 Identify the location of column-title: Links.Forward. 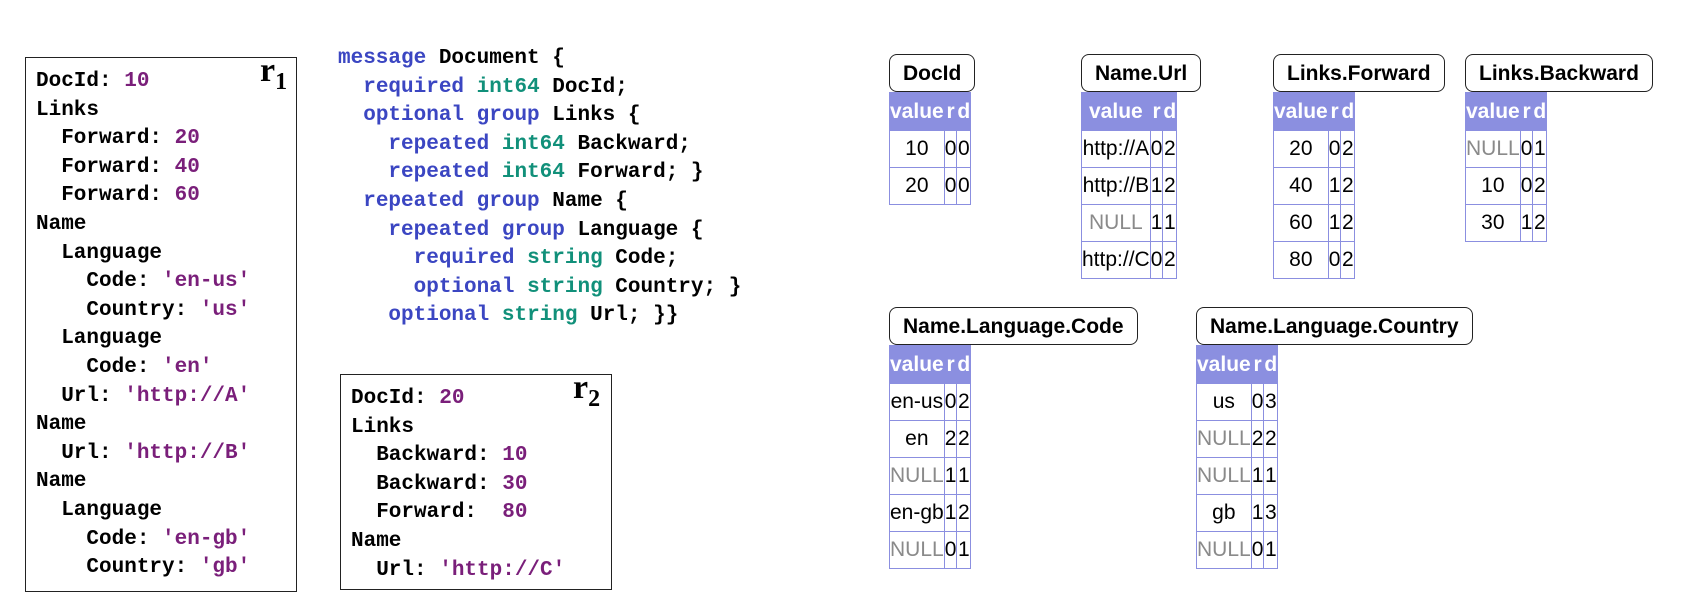
(1359, 73).